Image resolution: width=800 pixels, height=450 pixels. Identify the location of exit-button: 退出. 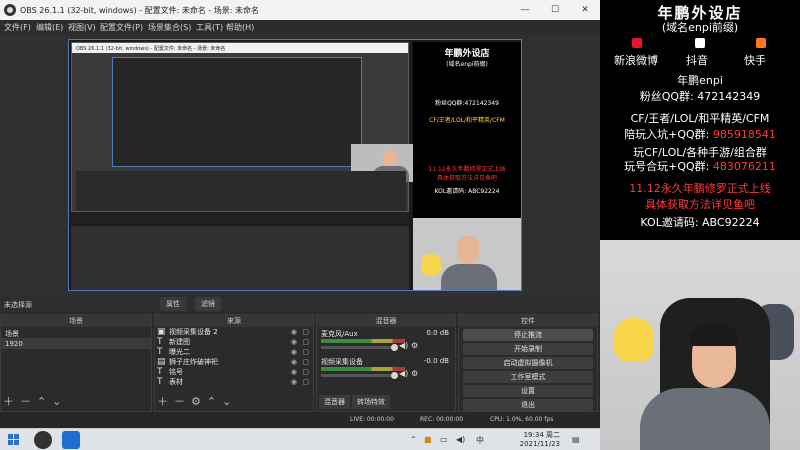
(528, 405).